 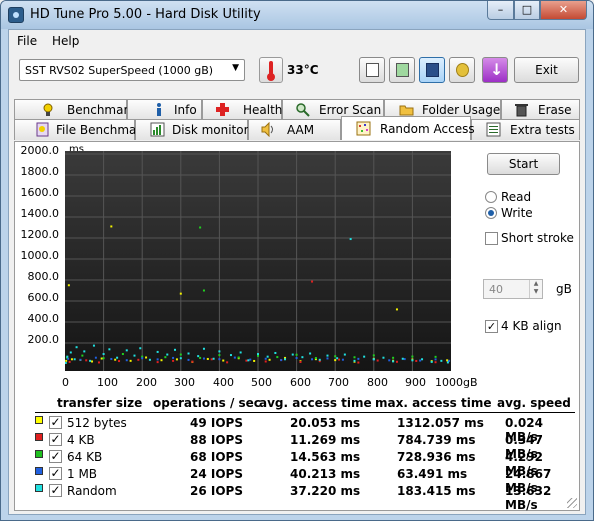 I want to click on y-tick: 800.0, so click(x=43, y=276).